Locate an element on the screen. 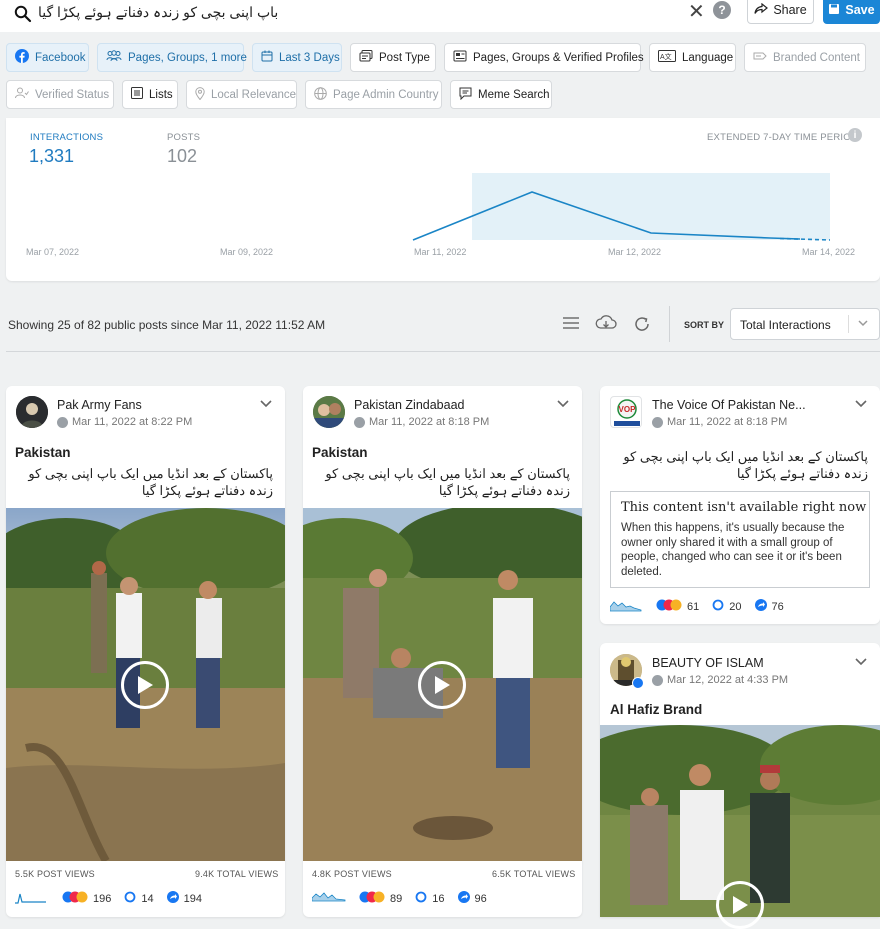 The image size is (880, 929). sort-label: SORT BY is located at coordinates (704, 325).